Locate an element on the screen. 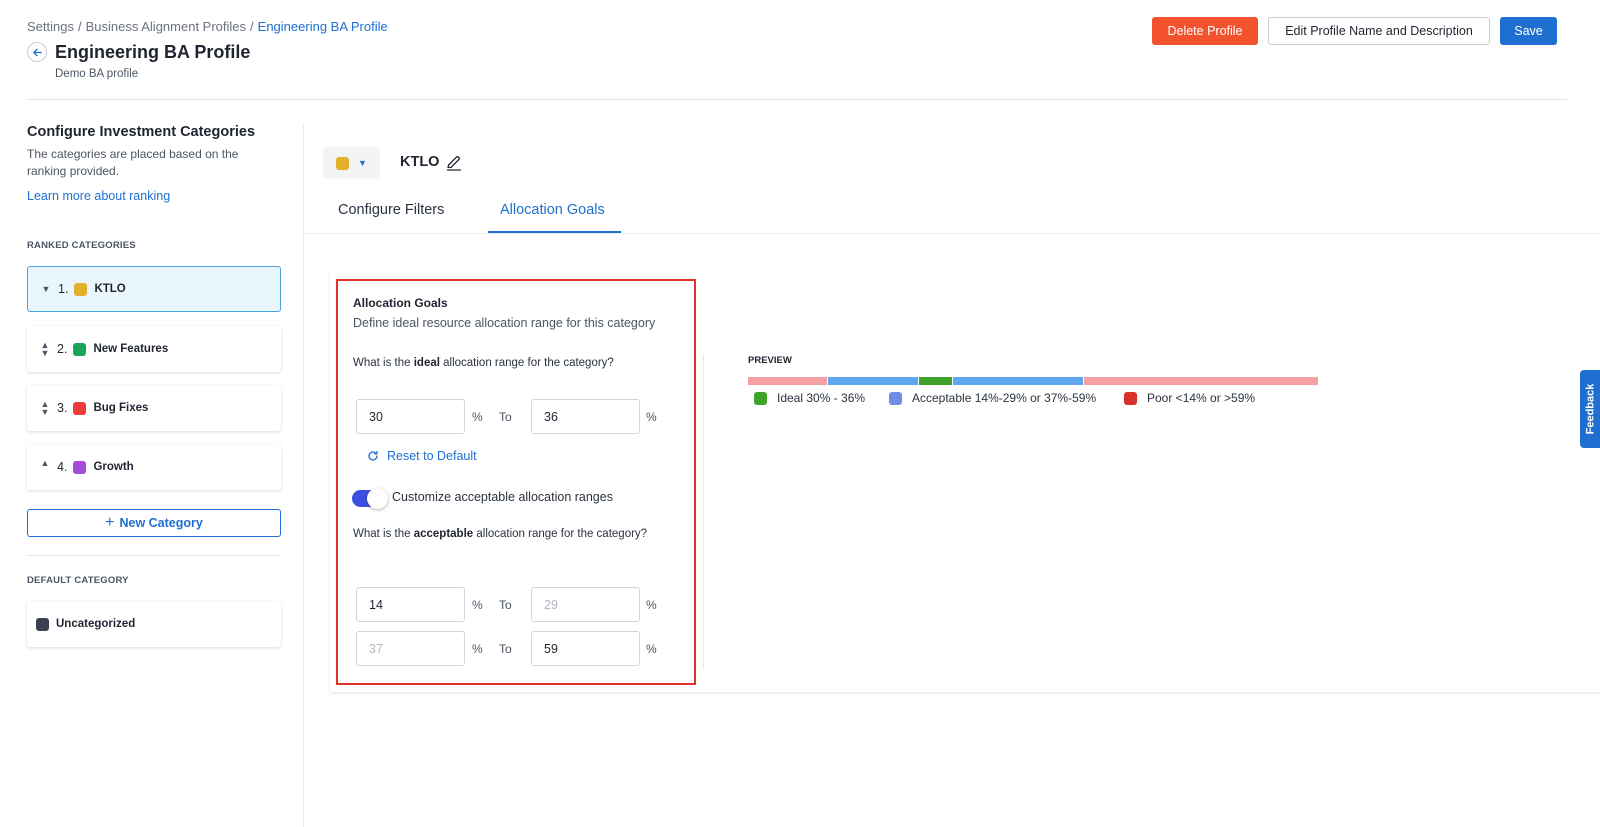  category-label: Growth is located at coordinates (113, 467).